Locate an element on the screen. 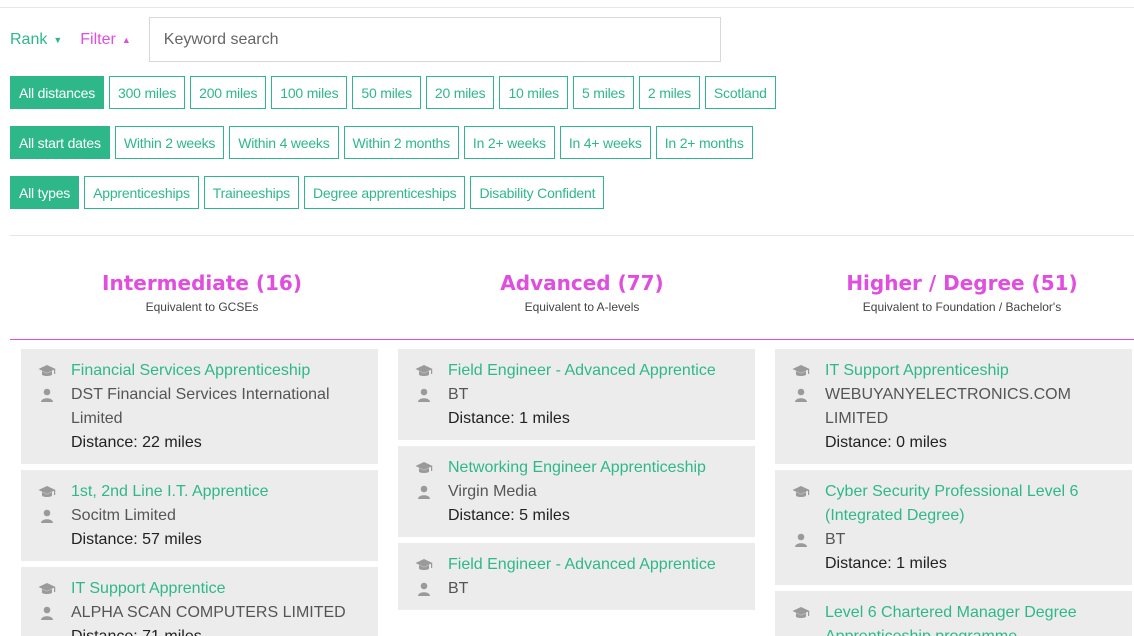 This screenshot has height=636, width=1134. distance-filter-10-miles: 10 miles is located at coordinates (533, 92).